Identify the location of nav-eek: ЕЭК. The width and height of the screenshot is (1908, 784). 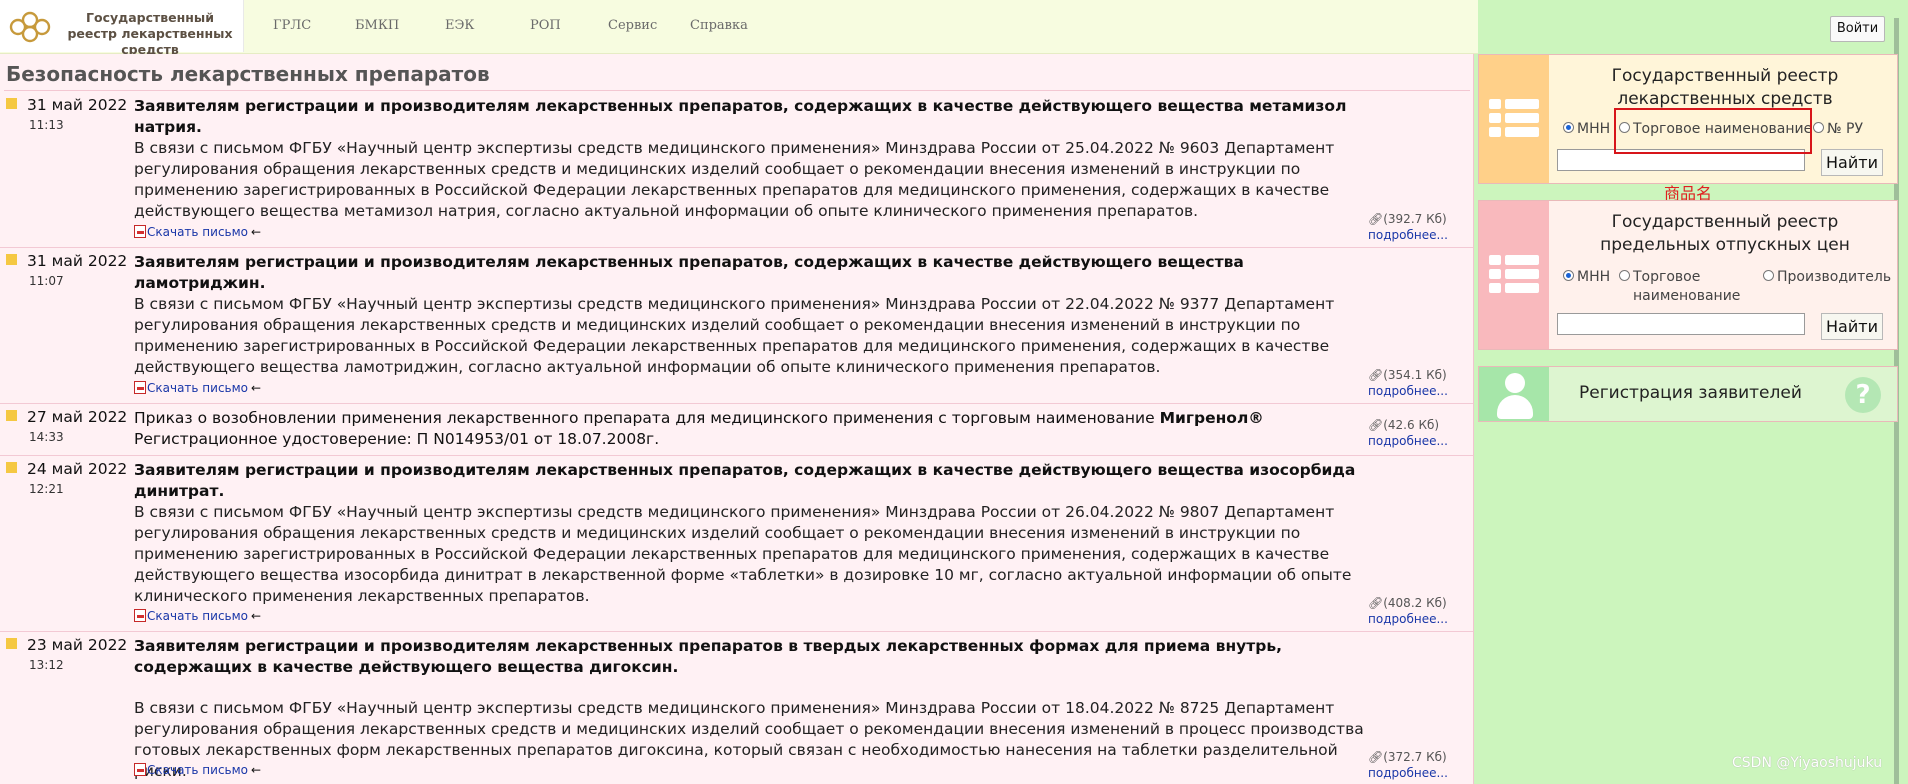
(460, 25).